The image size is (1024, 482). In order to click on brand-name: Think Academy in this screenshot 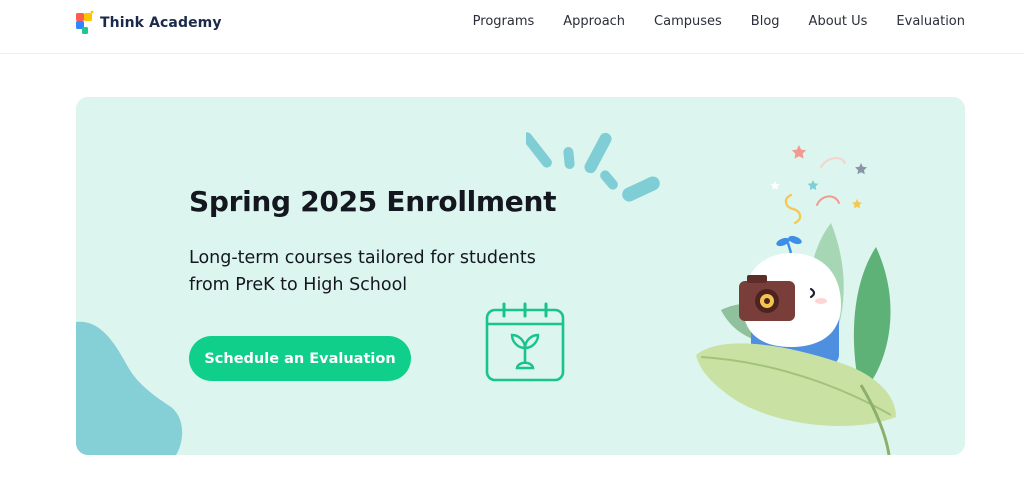, I will do `click(161, 23)`.